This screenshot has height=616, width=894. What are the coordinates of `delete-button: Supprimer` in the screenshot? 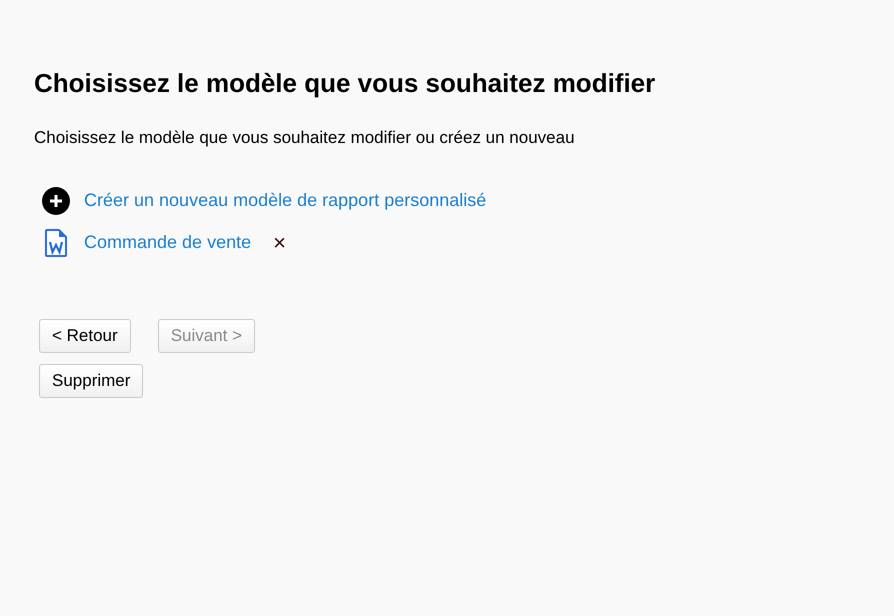 It's located at (91, 381).